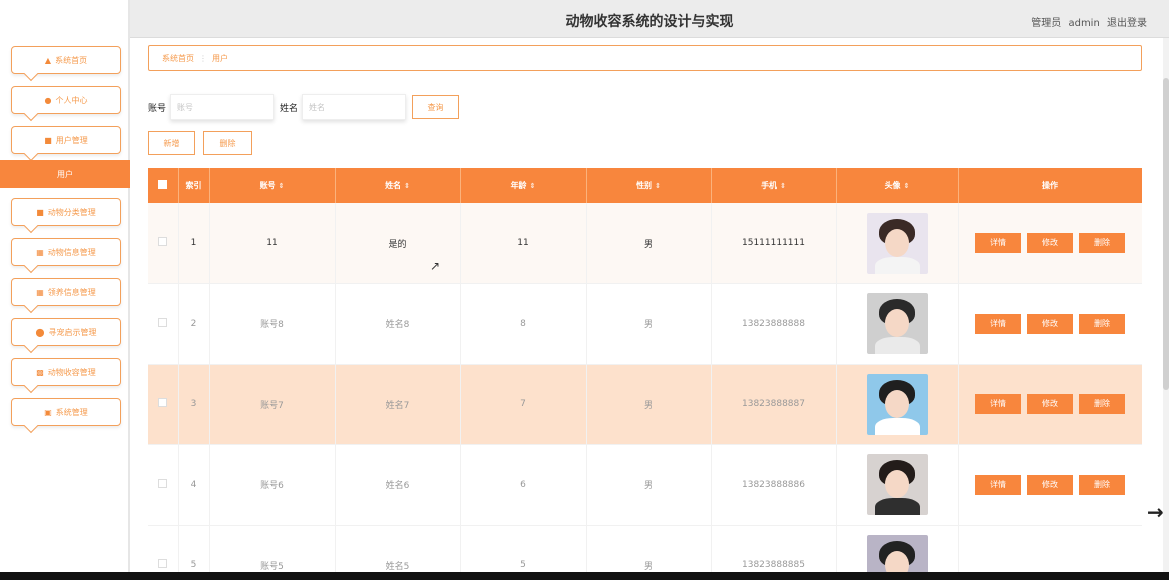 This screenshot has width=1169, height=580. Describe the element at coordinates (1166, 234) in the screenshot. I see `scrollbar-thumb` at that location.